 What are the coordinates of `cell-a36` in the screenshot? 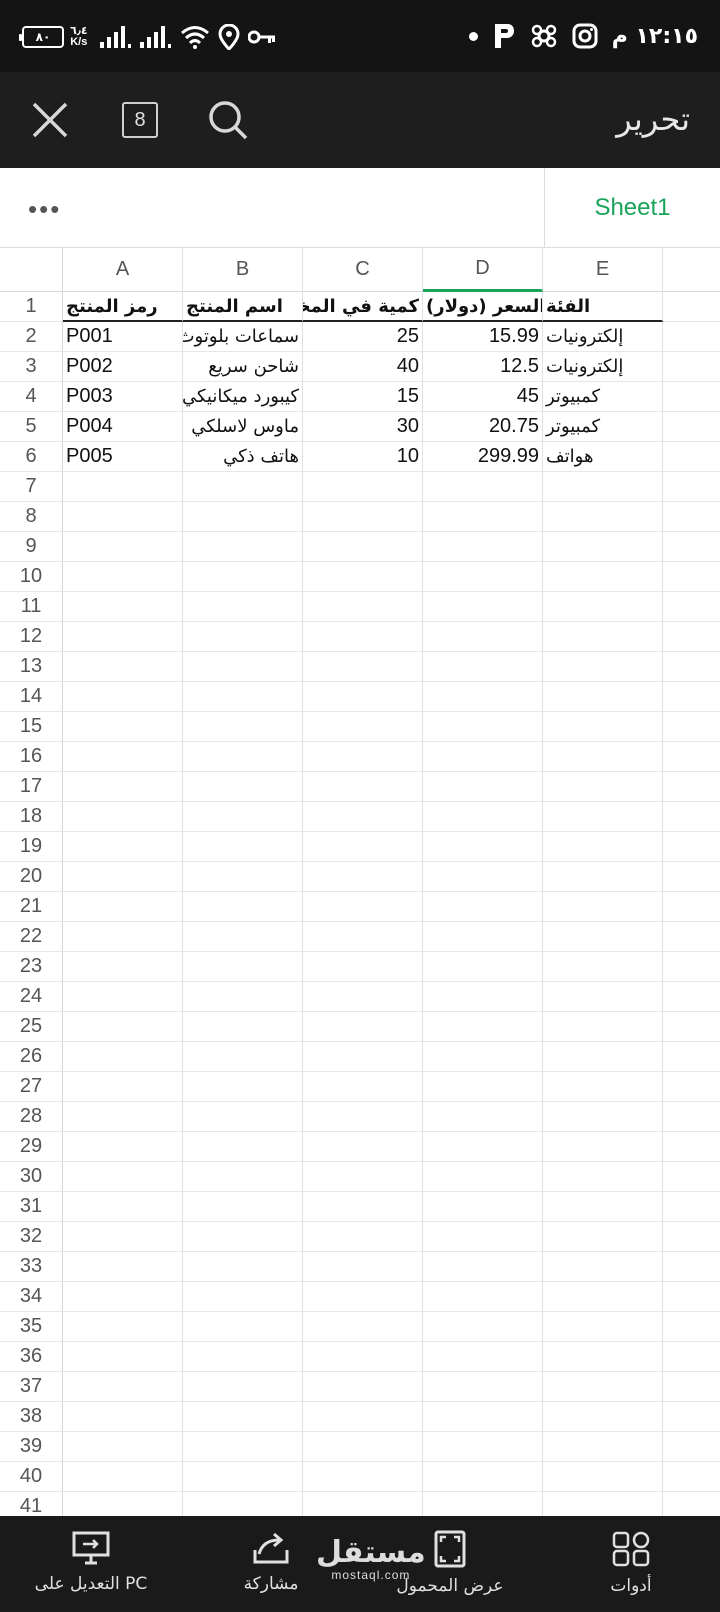 It's located at (123, 1357).